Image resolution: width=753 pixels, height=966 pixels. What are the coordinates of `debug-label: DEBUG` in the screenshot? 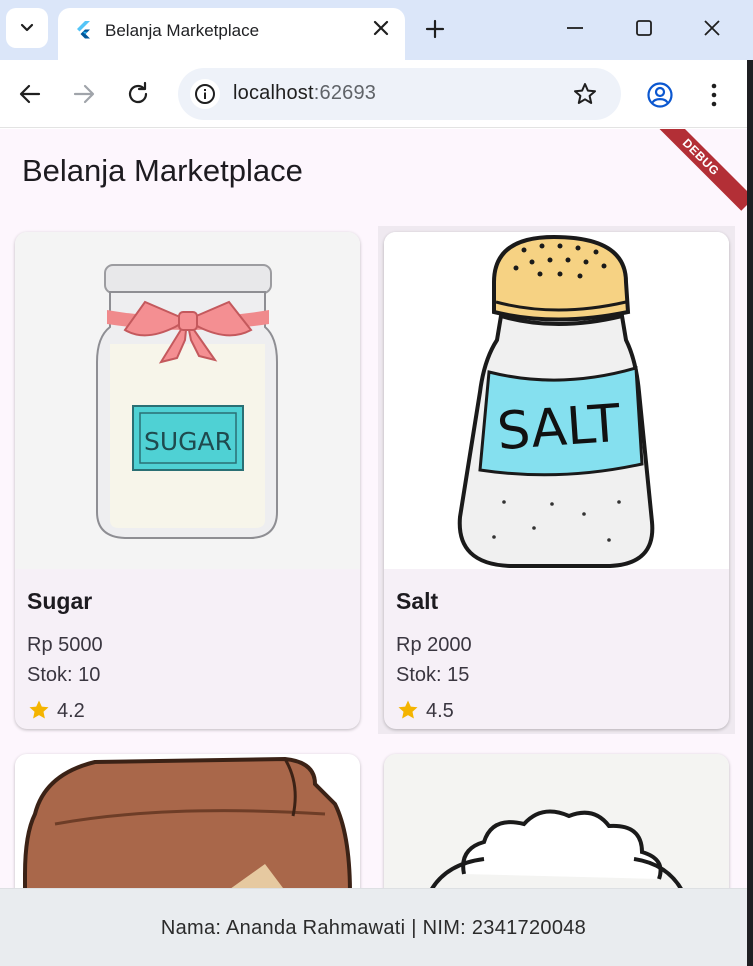 It's located at (701, 157).